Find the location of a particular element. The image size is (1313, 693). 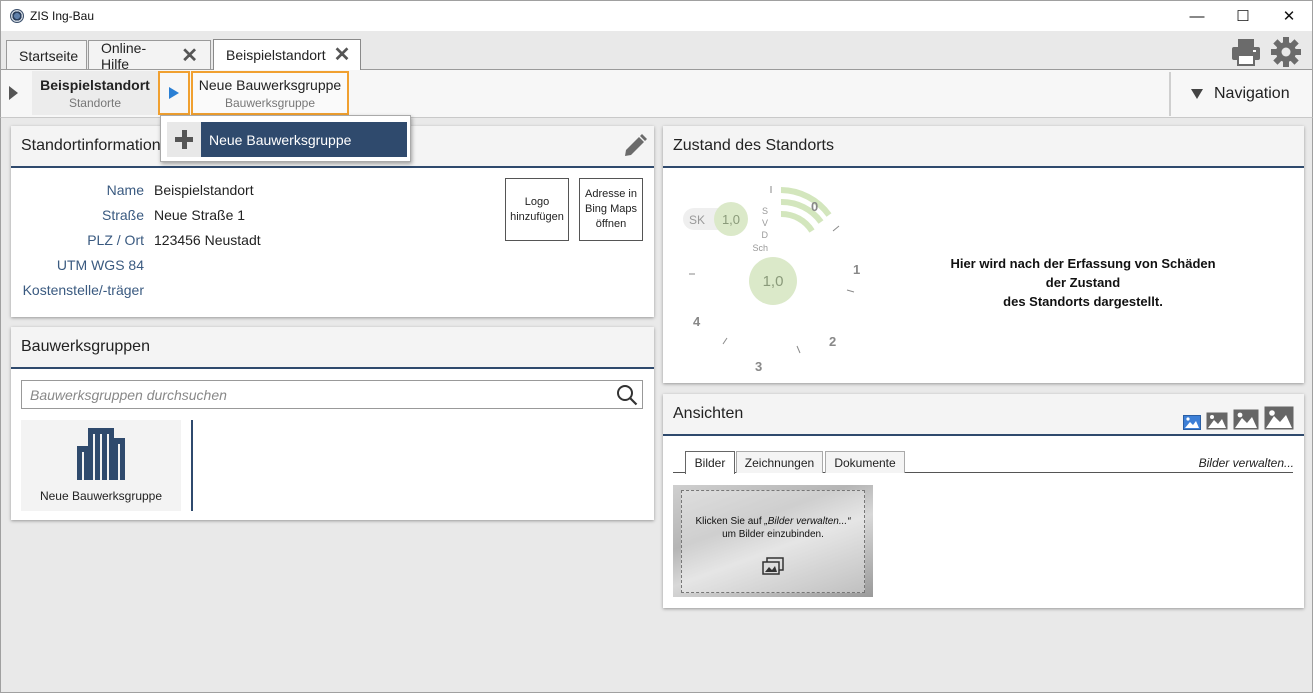

drop-zone is located at coordinates (773, 541).